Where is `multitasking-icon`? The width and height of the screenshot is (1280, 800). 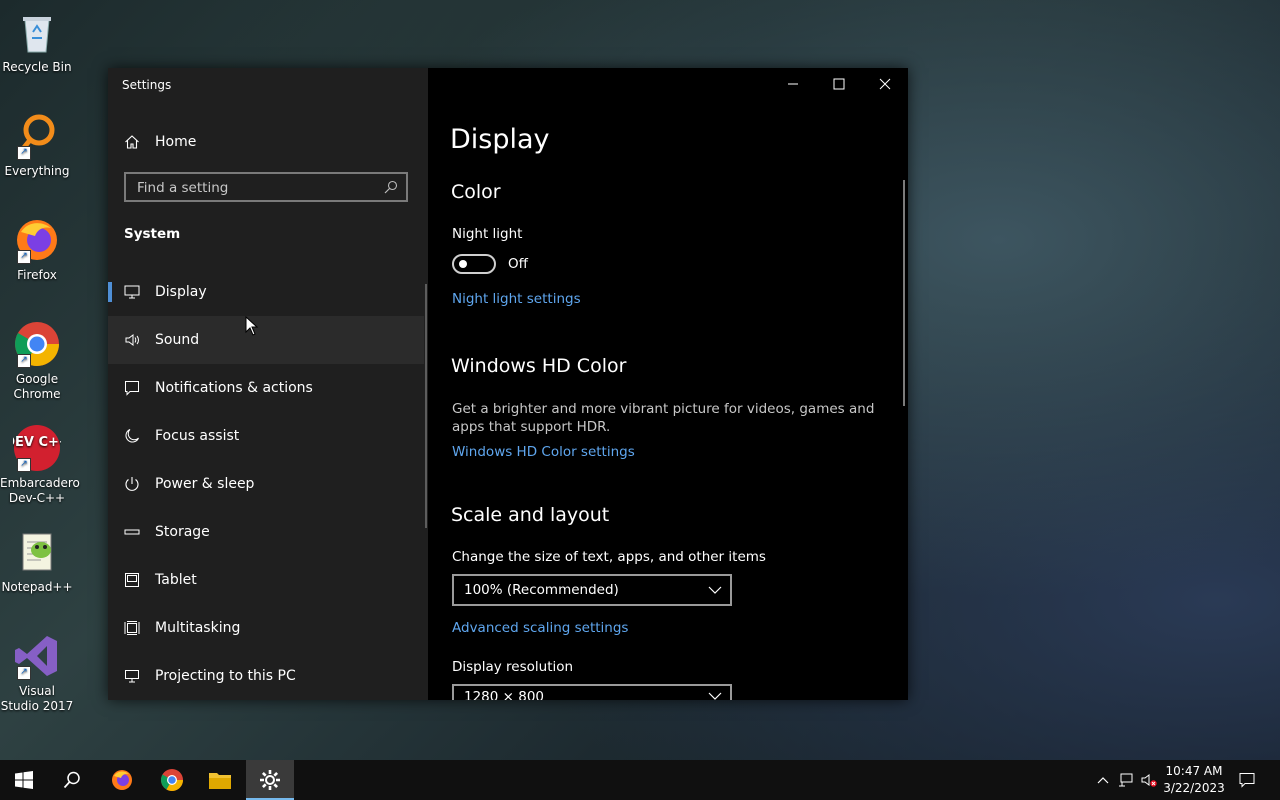
multitasking-icon is located at coordinates (132, 628).